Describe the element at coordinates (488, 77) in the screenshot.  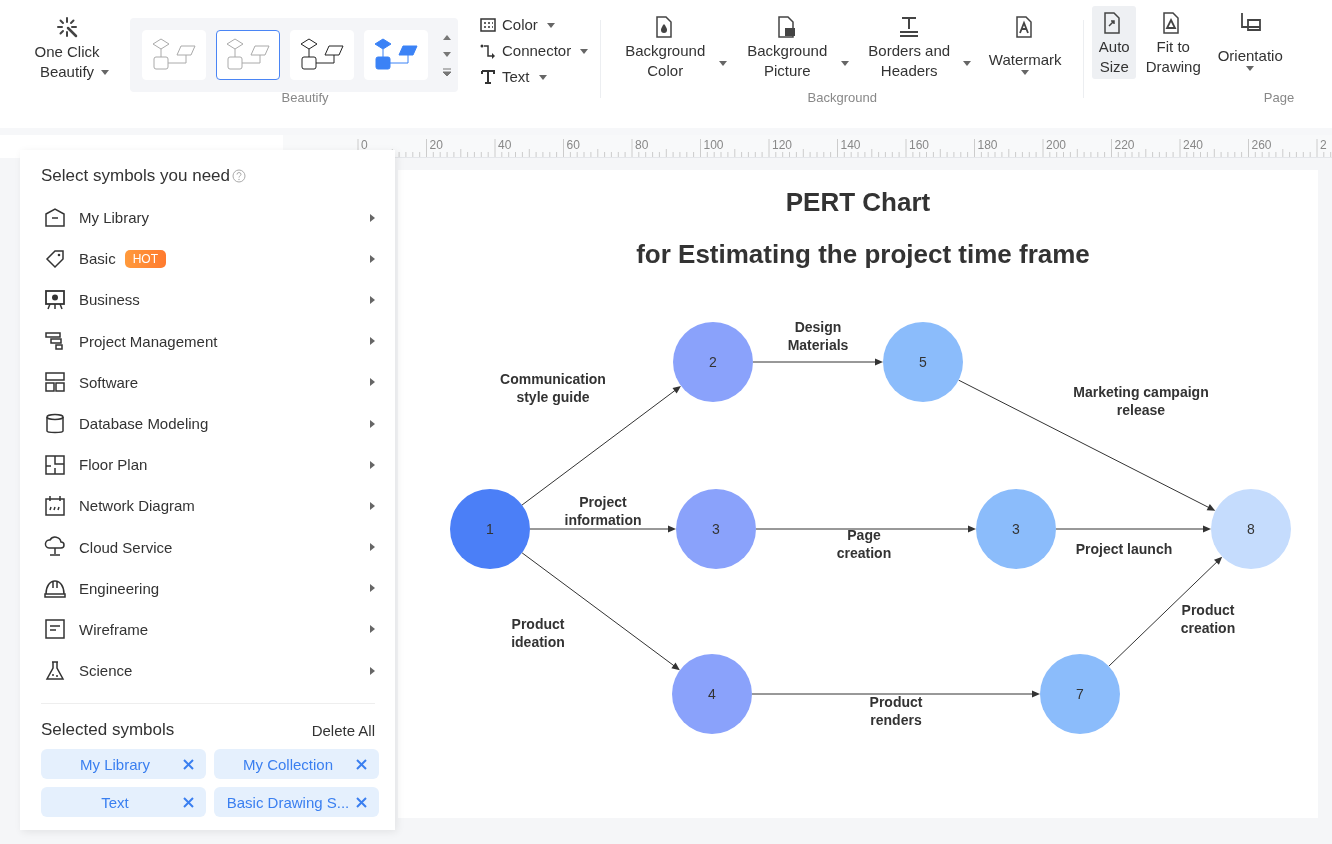
I see `text-icon` at that location.